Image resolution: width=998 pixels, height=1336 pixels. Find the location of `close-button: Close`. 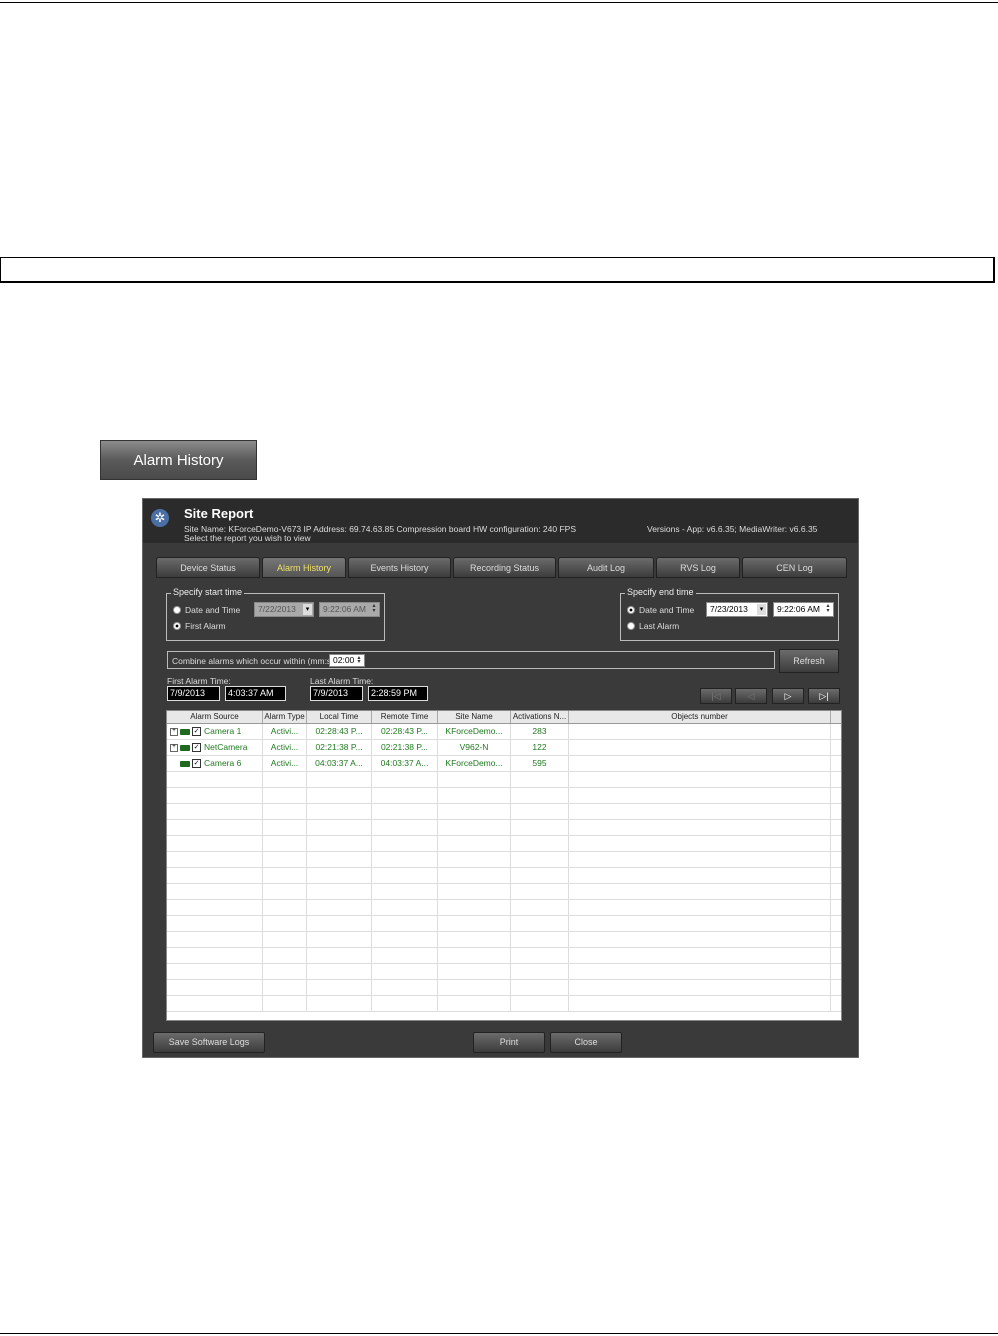

close-button: Close is located at coordinates (586, 1042).